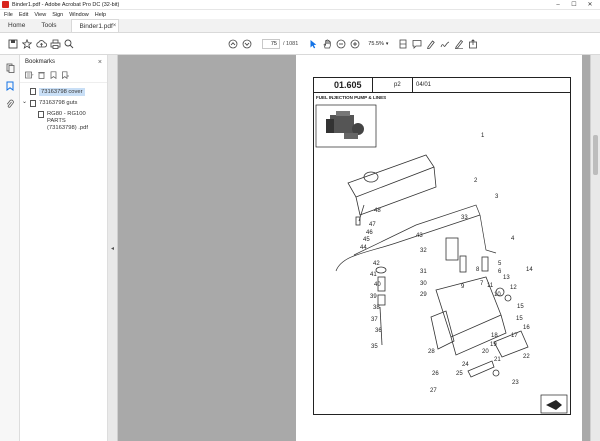 The width and height of the screenshot is (600, 441). I want to click on svg-text: 38, so click(376, 308).